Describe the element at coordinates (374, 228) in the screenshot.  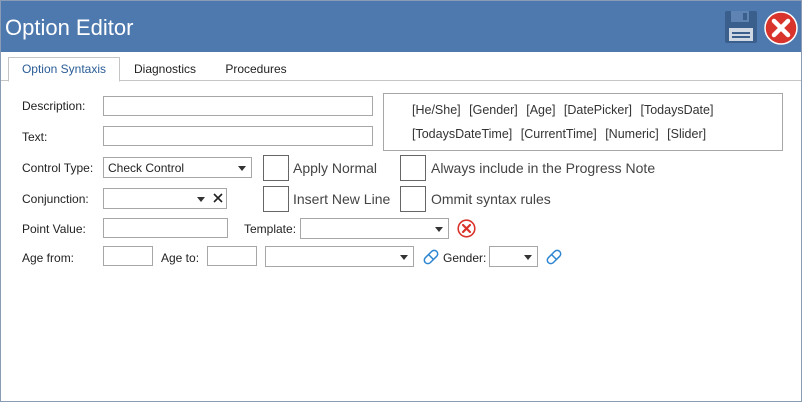
I see `template-select` at that location.